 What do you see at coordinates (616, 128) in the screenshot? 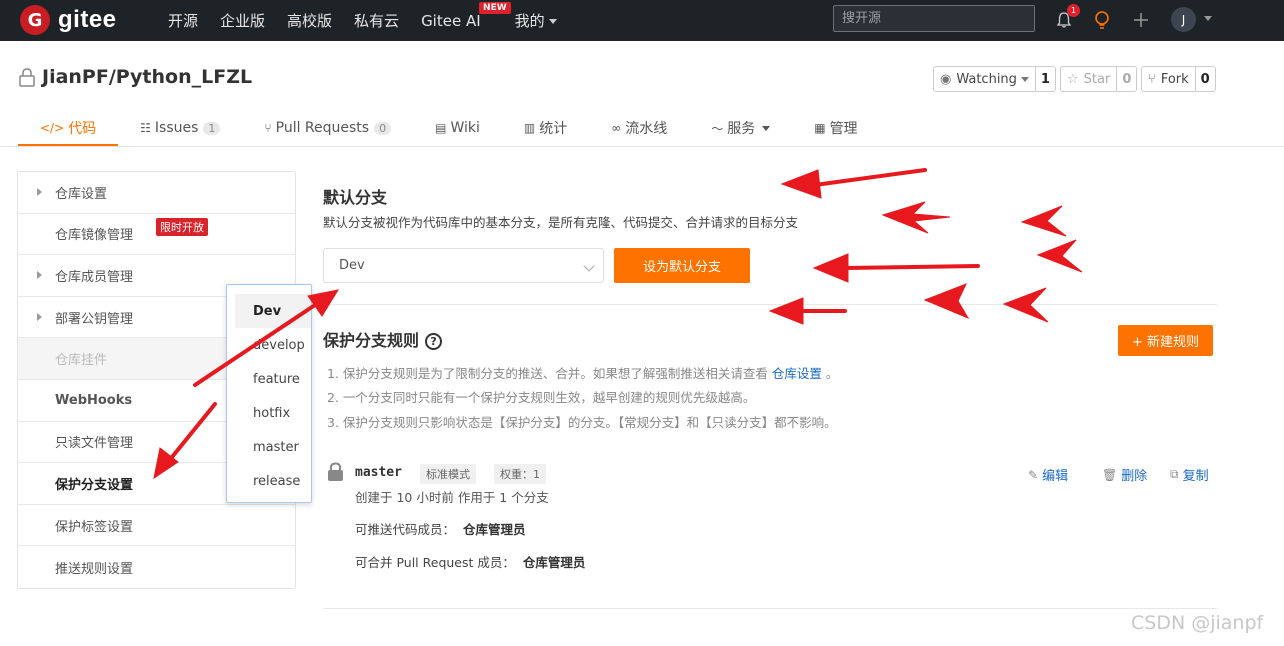
I see `pipeline-icon: ∞` at bounding box center [616, 128].